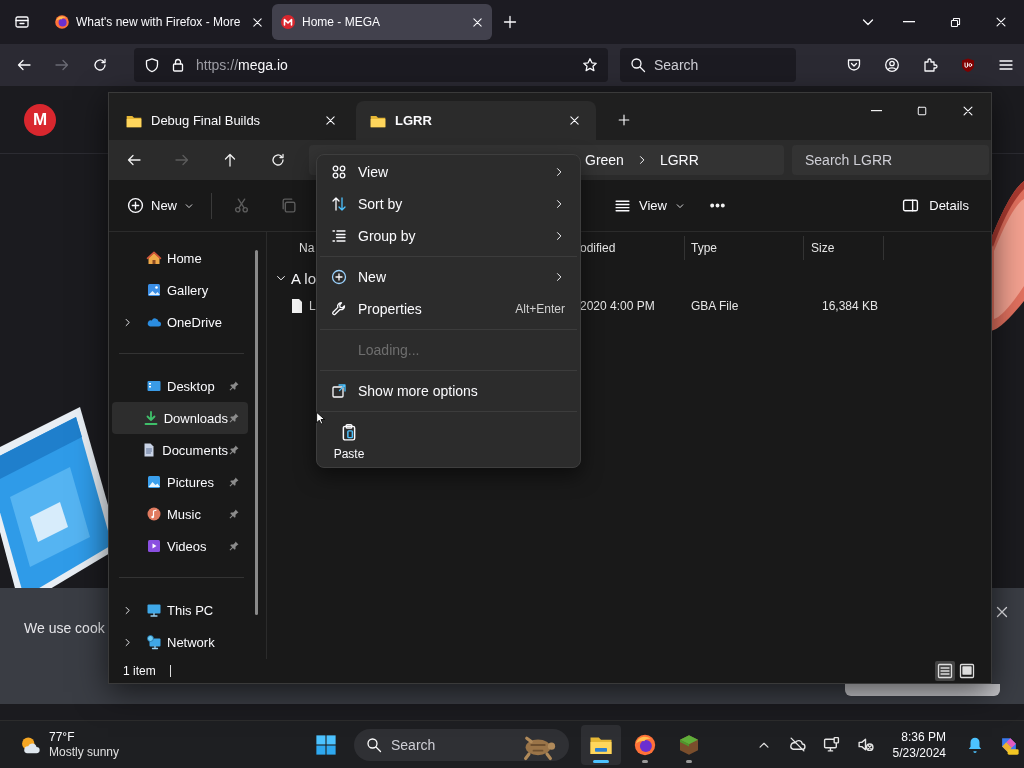 This screenshot has height=768, width=1024. What do you see at coordinates (40, 119) in the screenshot?
I see `logo: M` at bounding box center [40, 119].